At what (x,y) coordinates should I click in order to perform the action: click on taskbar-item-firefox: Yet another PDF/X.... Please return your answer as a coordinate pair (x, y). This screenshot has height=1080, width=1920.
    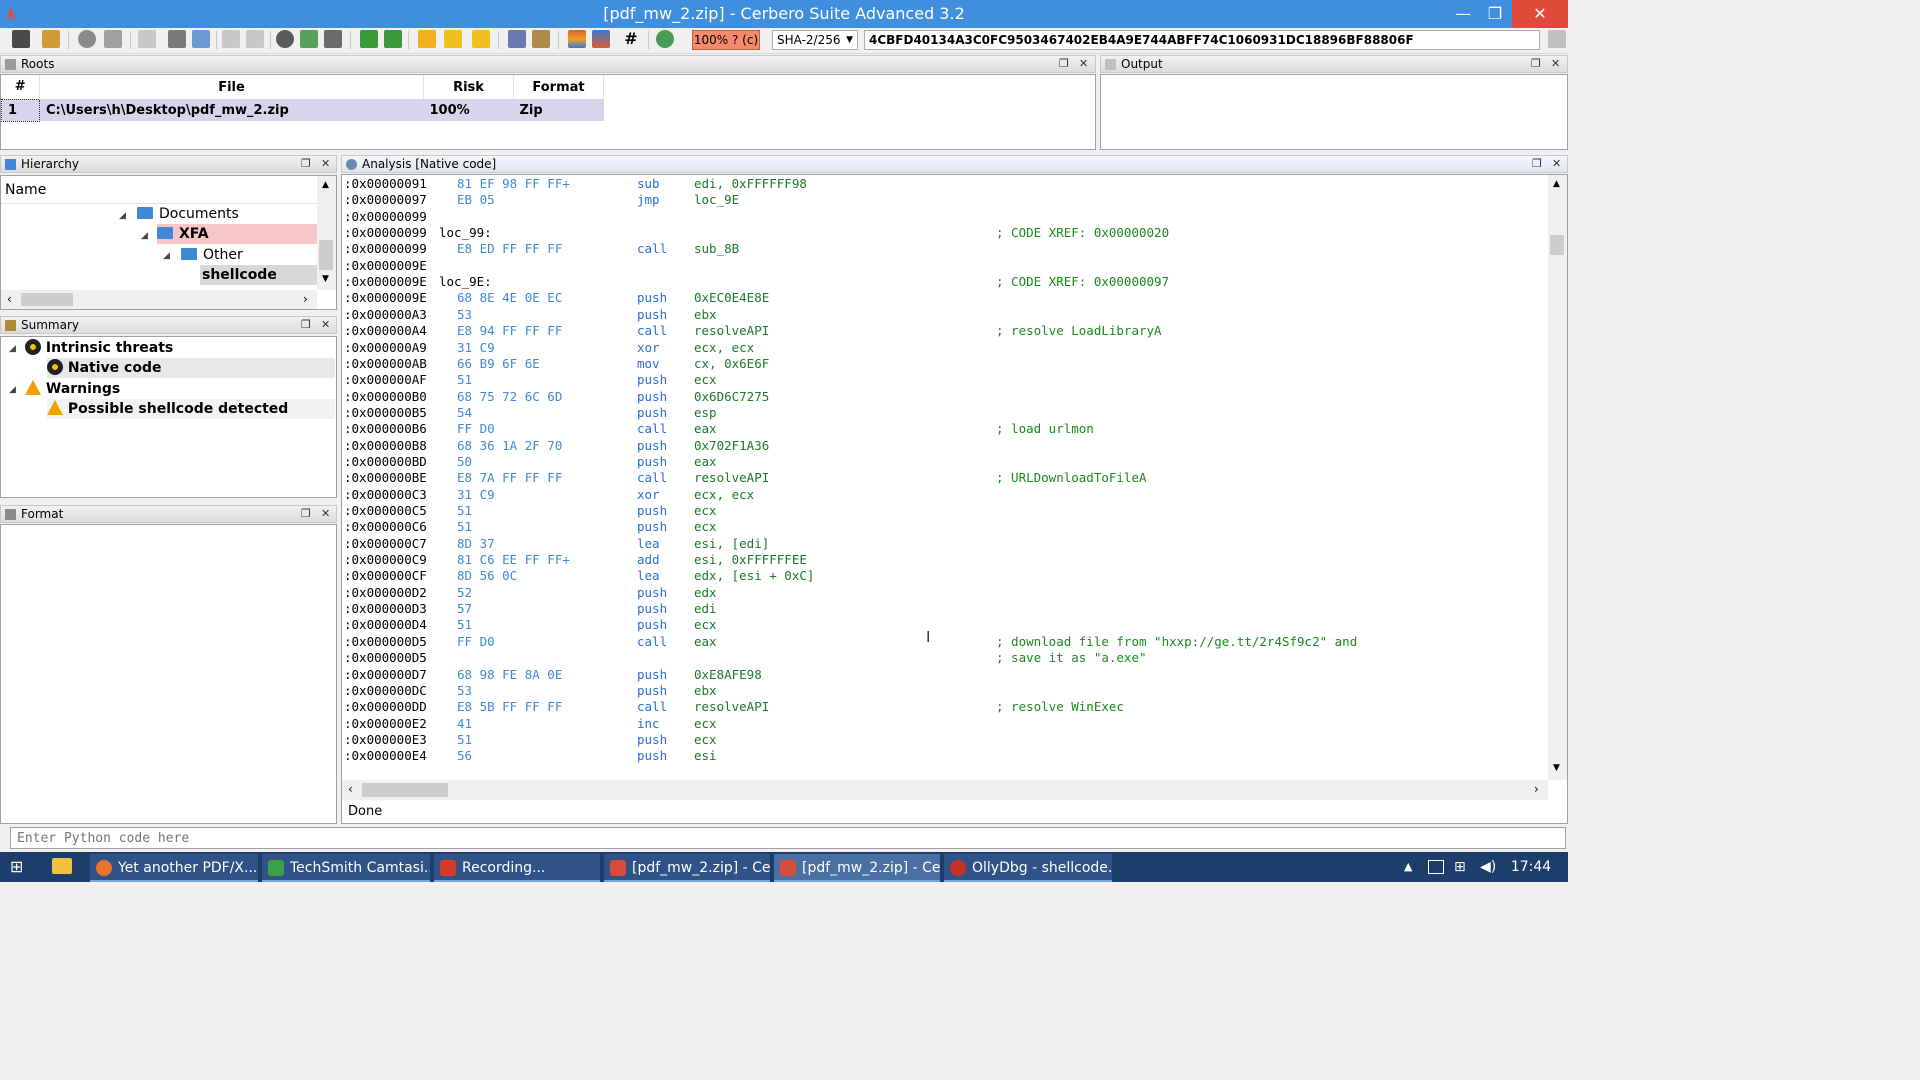
    Looking at the image, I should click on (174, 868).